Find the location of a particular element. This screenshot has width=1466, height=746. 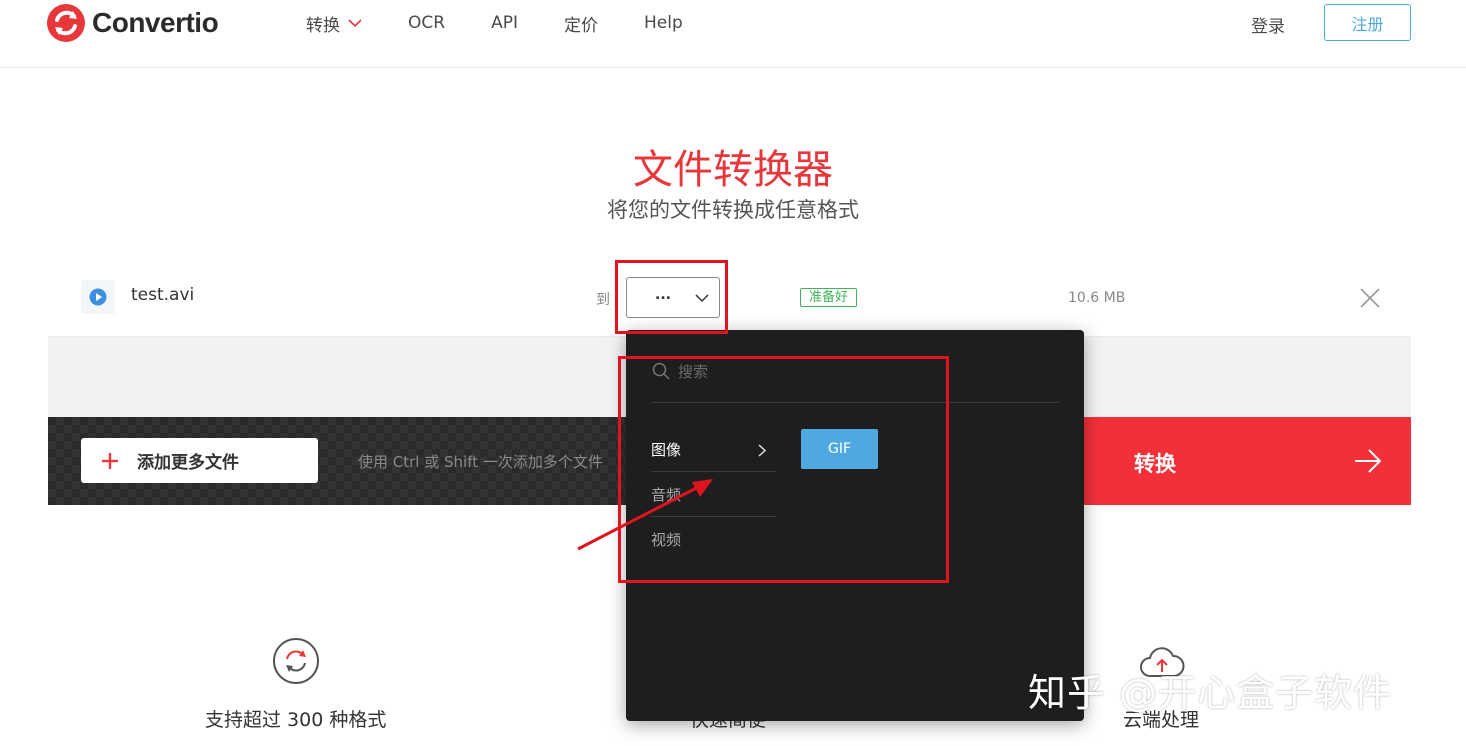

convertio-logo: Convertio is located at coordinates (132, 23).